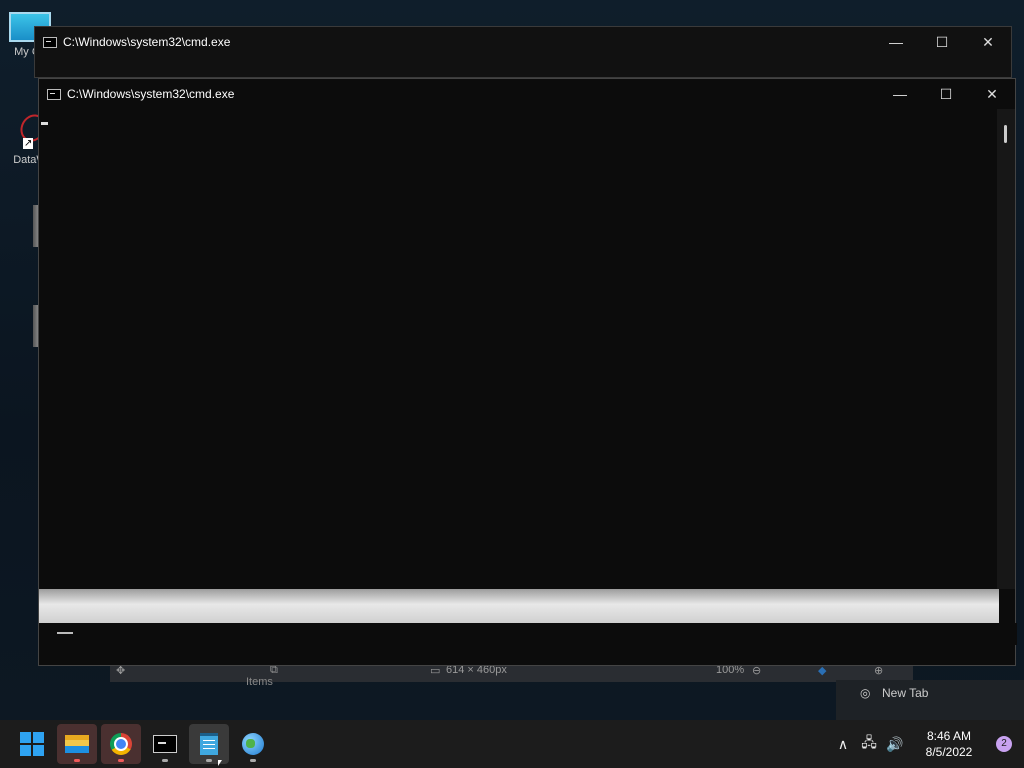  Describe the element at coordinates (44, 123) in the screenshot. I see `text-cursor` at that location.